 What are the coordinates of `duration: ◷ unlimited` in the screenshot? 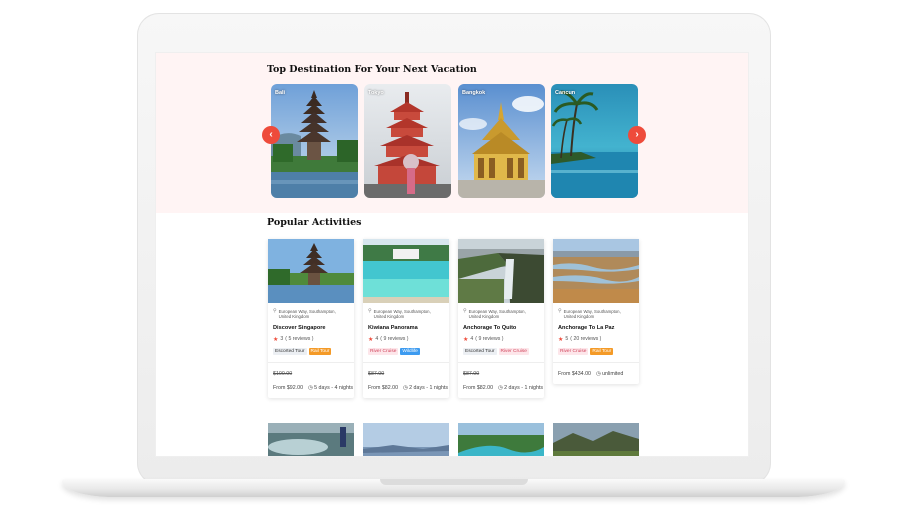 It's located at (609, 373).